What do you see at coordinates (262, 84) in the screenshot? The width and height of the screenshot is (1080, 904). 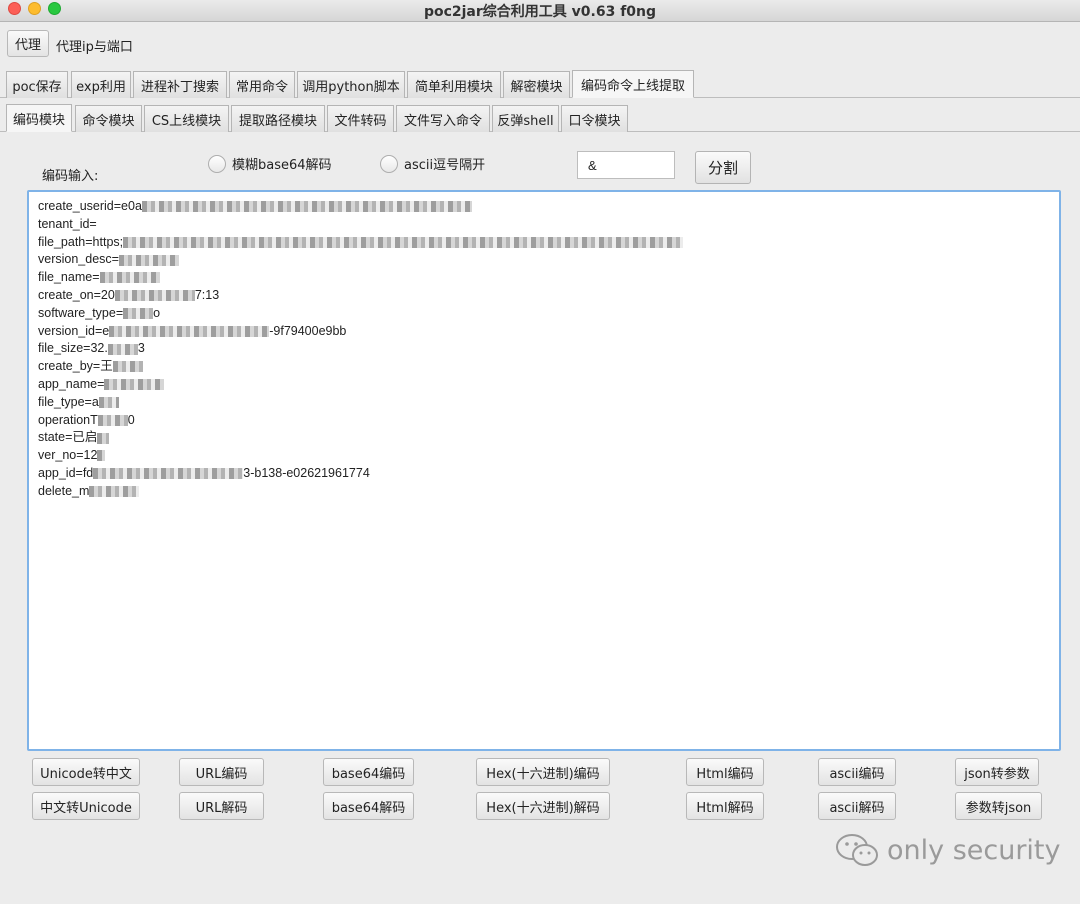 I see `tab-common-commands: 常用命令` at bounding box center [262, 84].